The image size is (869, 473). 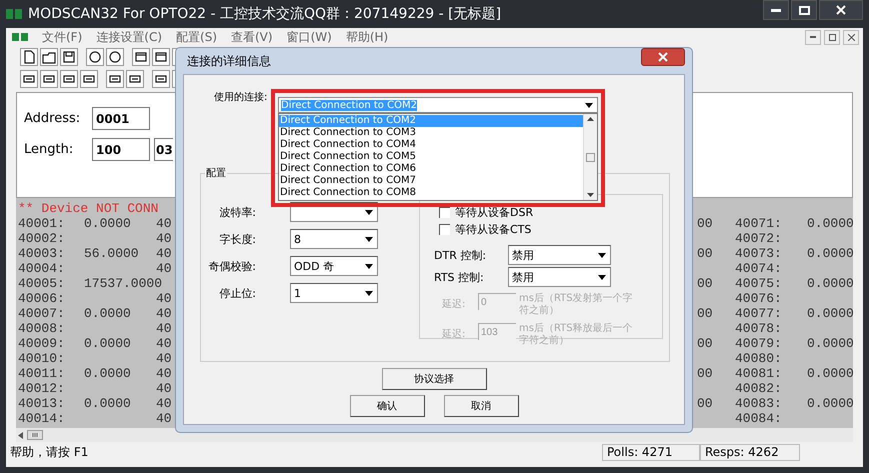 I want to click on folder-icon, so click(x=49, y=57).